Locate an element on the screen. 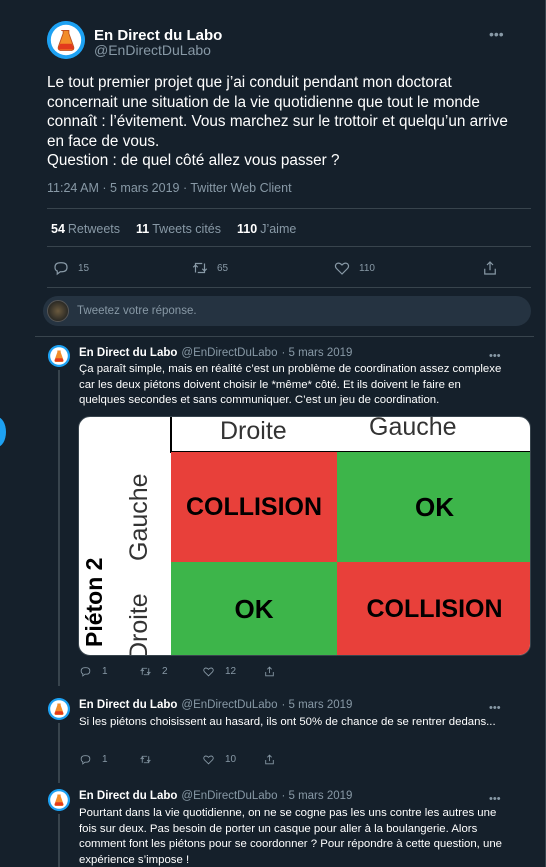 The width and height of the screenshot is (546, 867). like-button: 12 is located at coordinates (219, 671).